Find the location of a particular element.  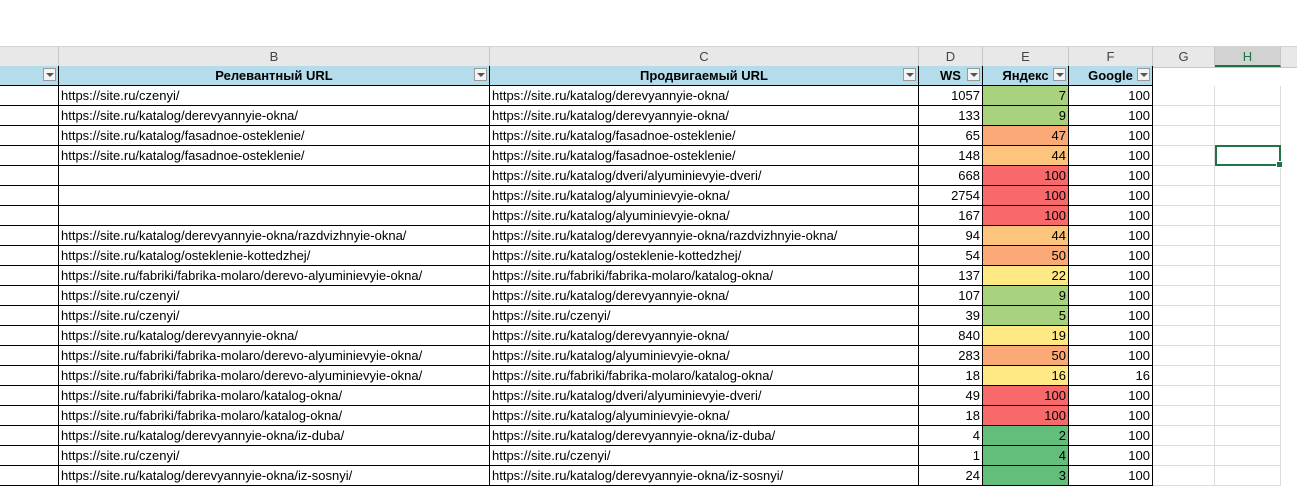

column-header-a is located at coordinates (29, 57).